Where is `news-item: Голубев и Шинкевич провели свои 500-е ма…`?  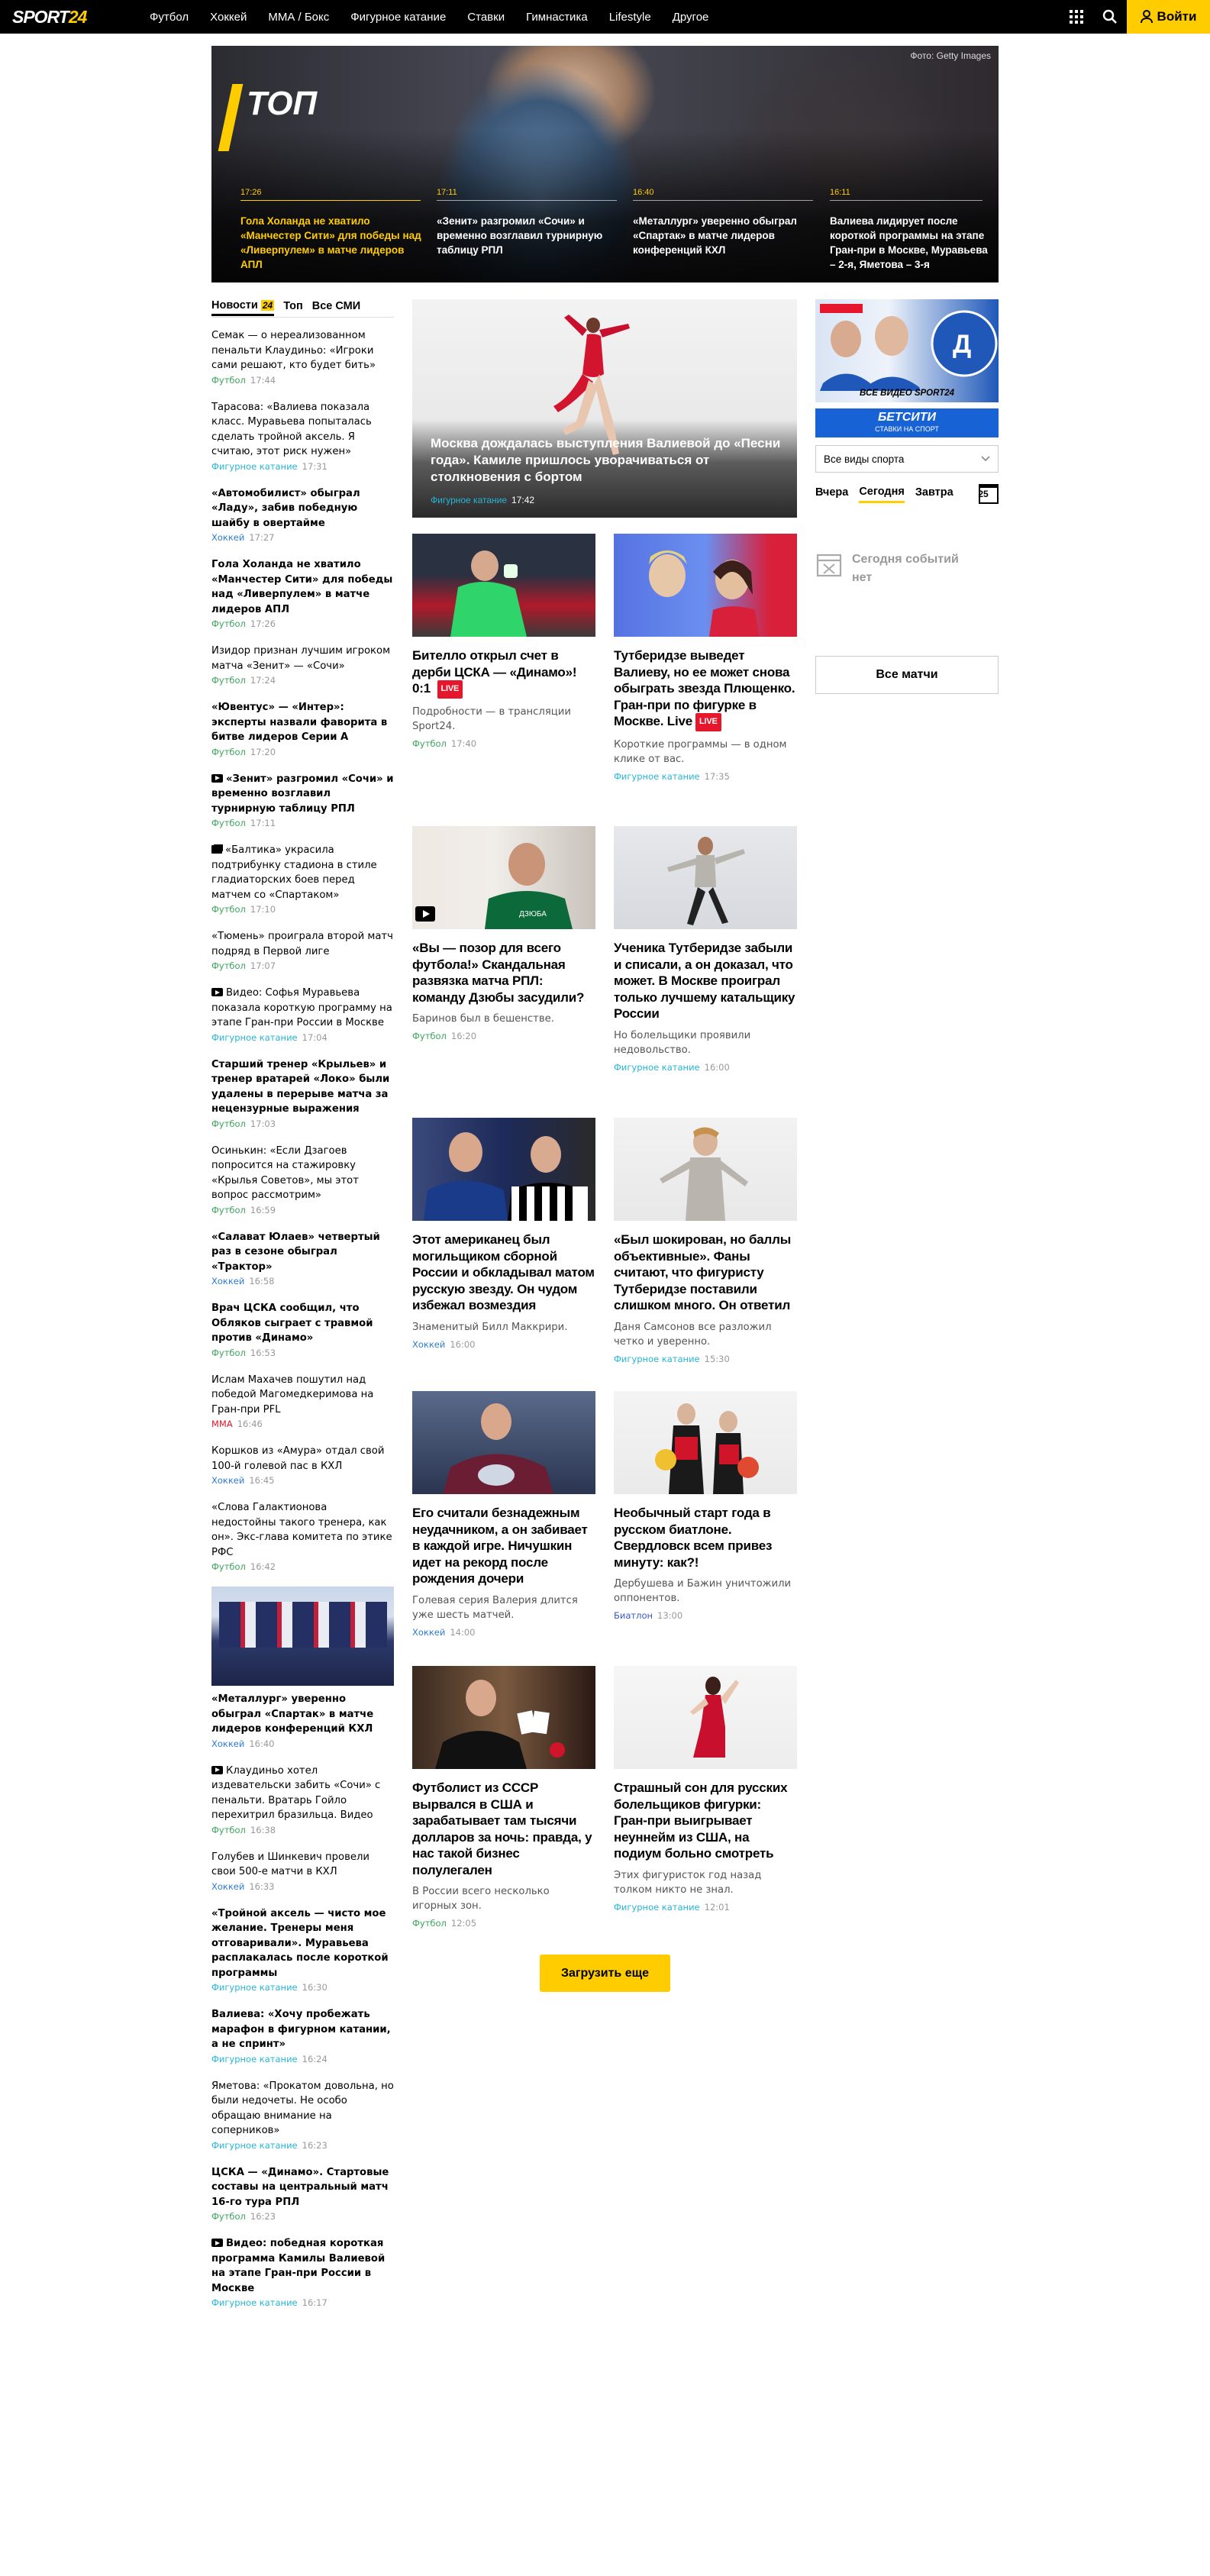
news-item: Голубев и Шинкевич провели свои 500-е ма… is located at coordinates (302, 1871).